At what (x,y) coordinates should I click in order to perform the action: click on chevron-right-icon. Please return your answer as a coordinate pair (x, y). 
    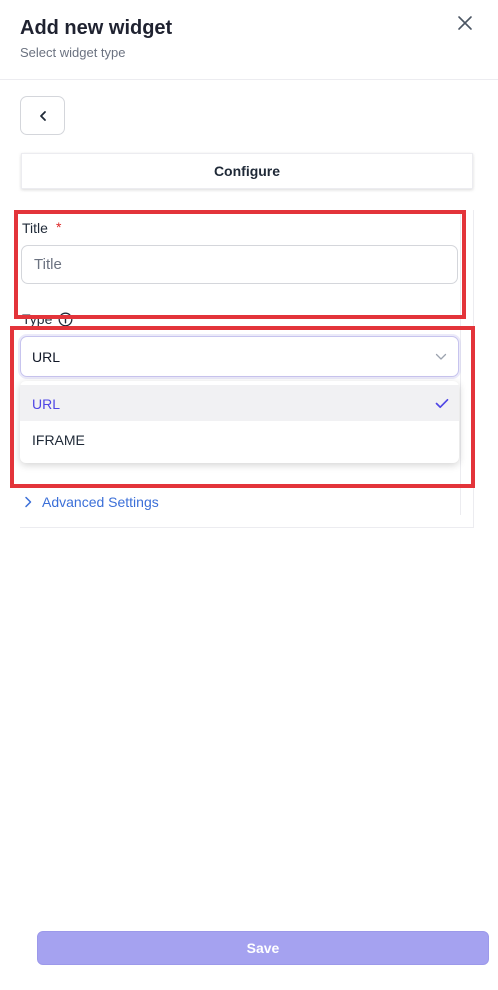
    Looking at the image, I should click on (28, 502).